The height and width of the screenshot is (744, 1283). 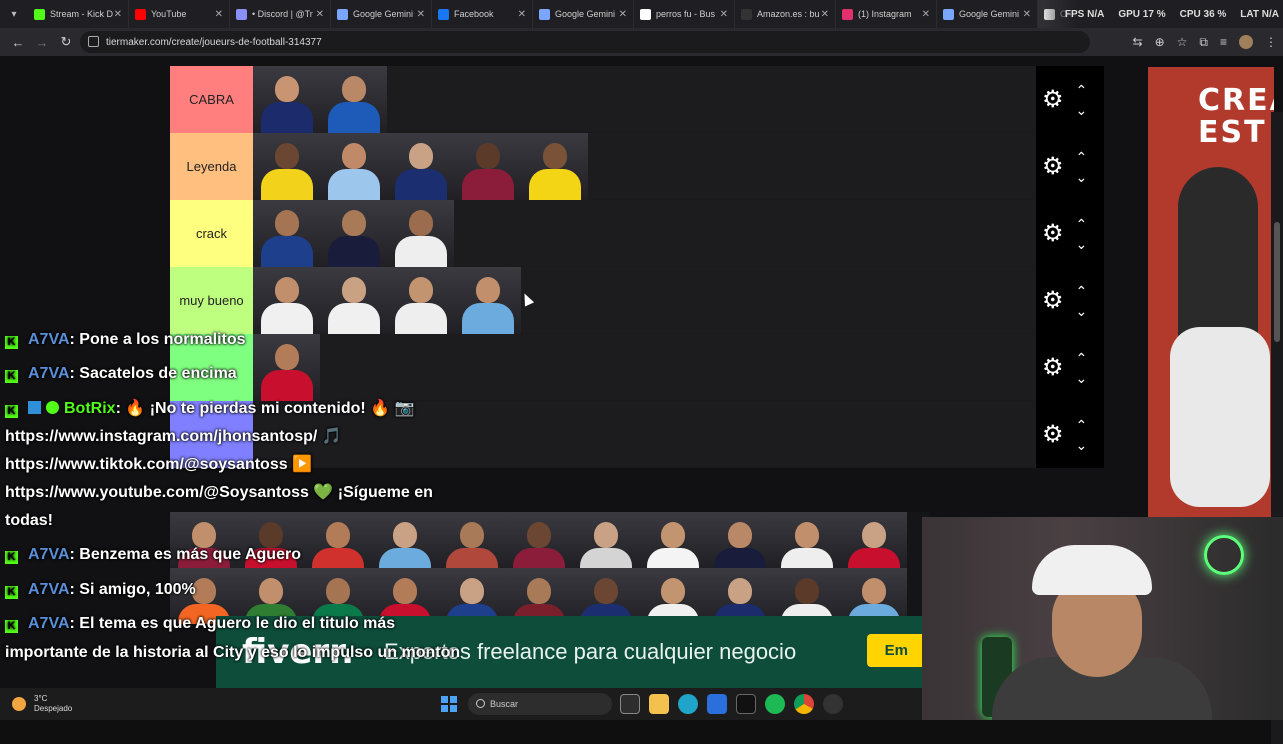 I want to click on back-arrow-icon: ←, so click(x=18, y=42).